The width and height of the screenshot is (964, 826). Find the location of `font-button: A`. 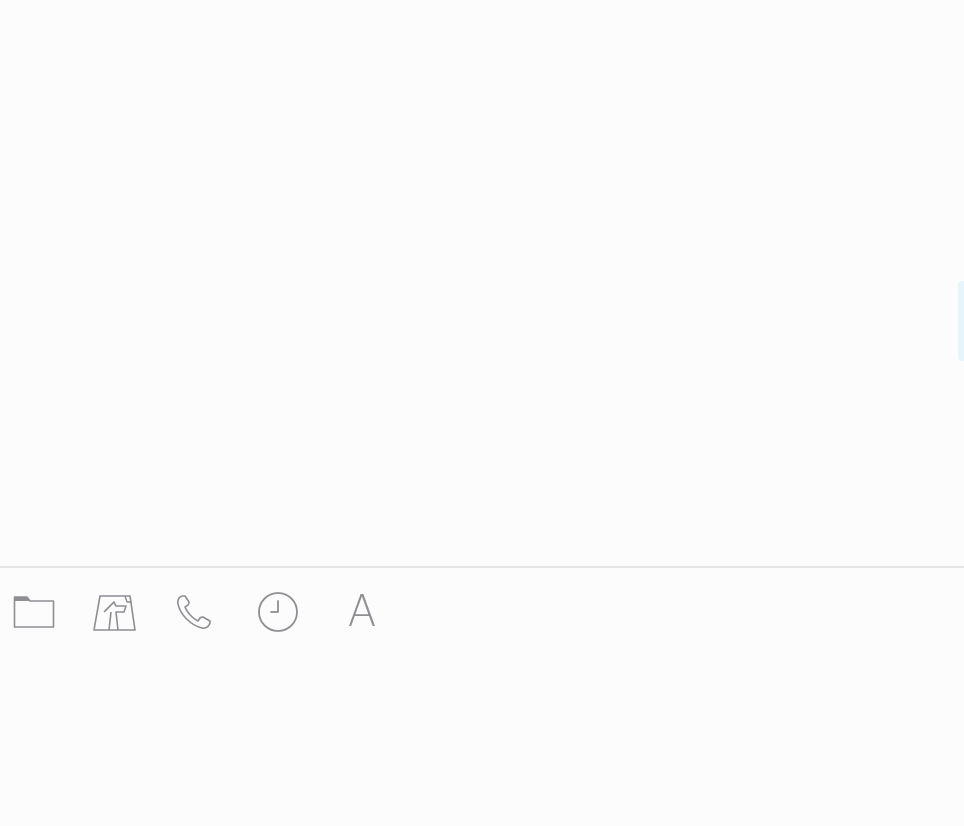

font-button: A is located at coordinates (362, 612).